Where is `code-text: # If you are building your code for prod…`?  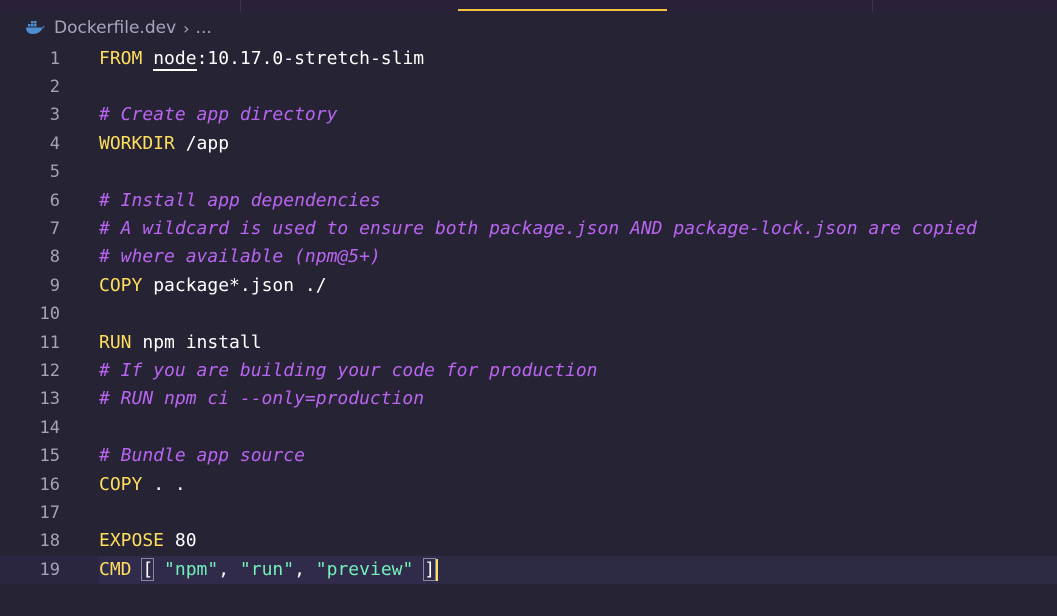
code-text: # If you are building your code for prod… is located at coordinates (348, 371).